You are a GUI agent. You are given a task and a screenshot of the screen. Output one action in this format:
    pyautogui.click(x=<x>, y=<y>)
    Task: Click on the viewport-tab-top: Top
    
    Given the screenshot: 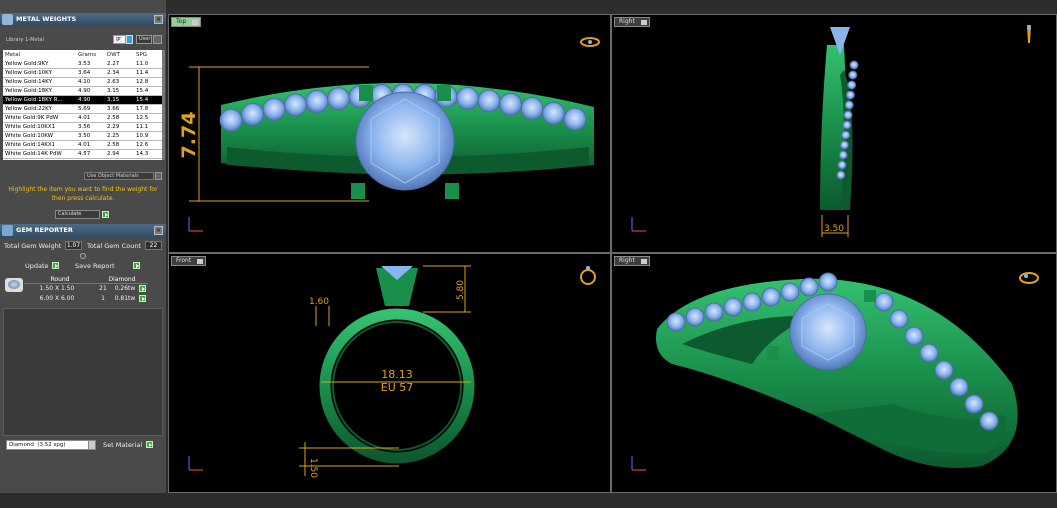 What is the action you would take?
    pyautogui.click(x=186, y=22)
    